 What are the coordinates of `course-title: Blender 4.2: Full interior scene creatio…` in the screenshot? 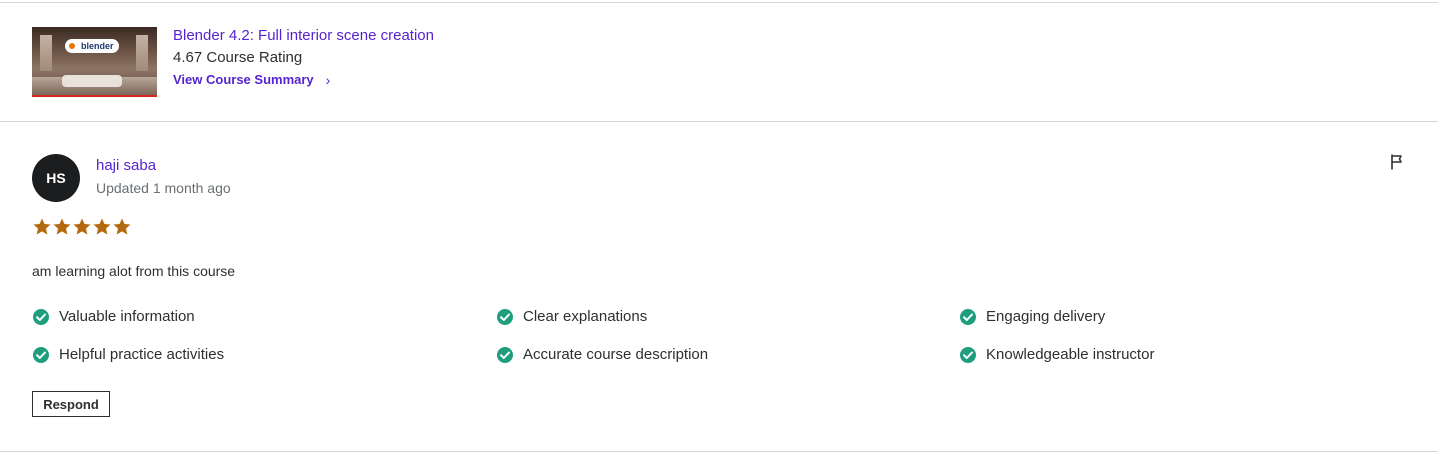 It's located at (303, 36).